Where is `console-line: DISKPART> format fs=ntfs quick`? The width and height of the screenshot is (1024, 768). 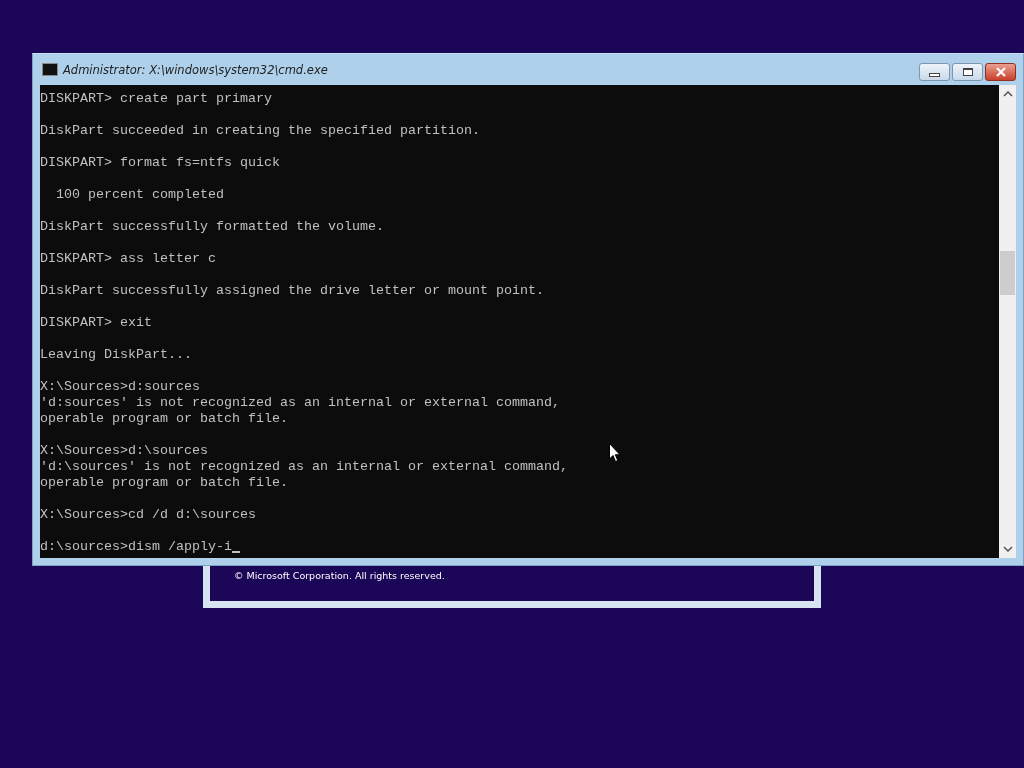 console-line: DISKPART> format fs=ntfs quick is located at coordinates (160, 163).